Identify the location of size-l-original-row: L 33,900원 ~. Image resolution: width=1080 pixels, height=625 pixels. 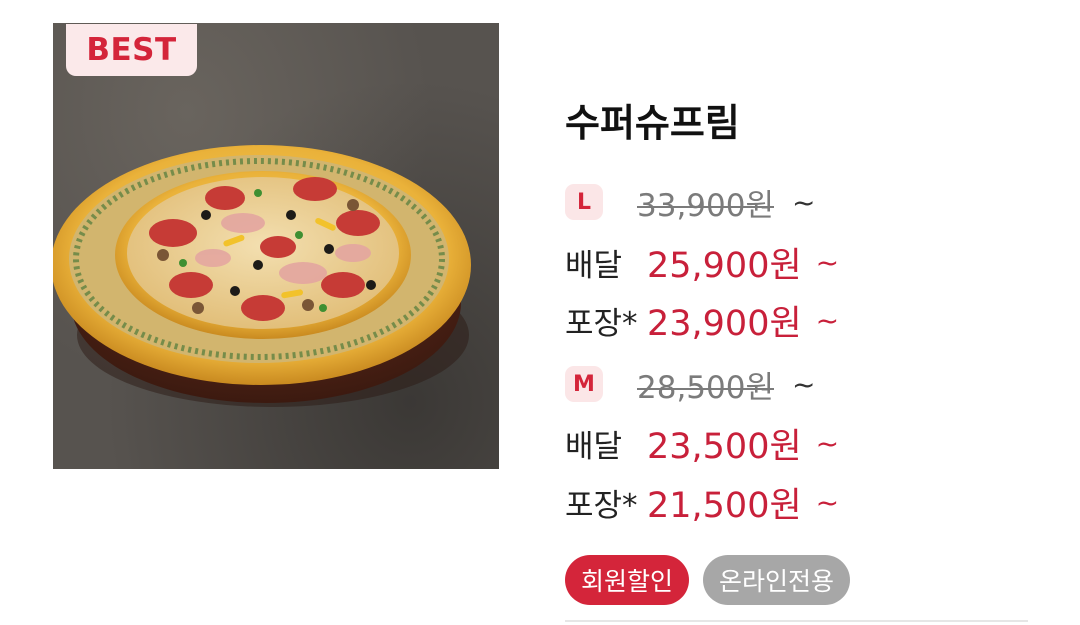
(690, 202).